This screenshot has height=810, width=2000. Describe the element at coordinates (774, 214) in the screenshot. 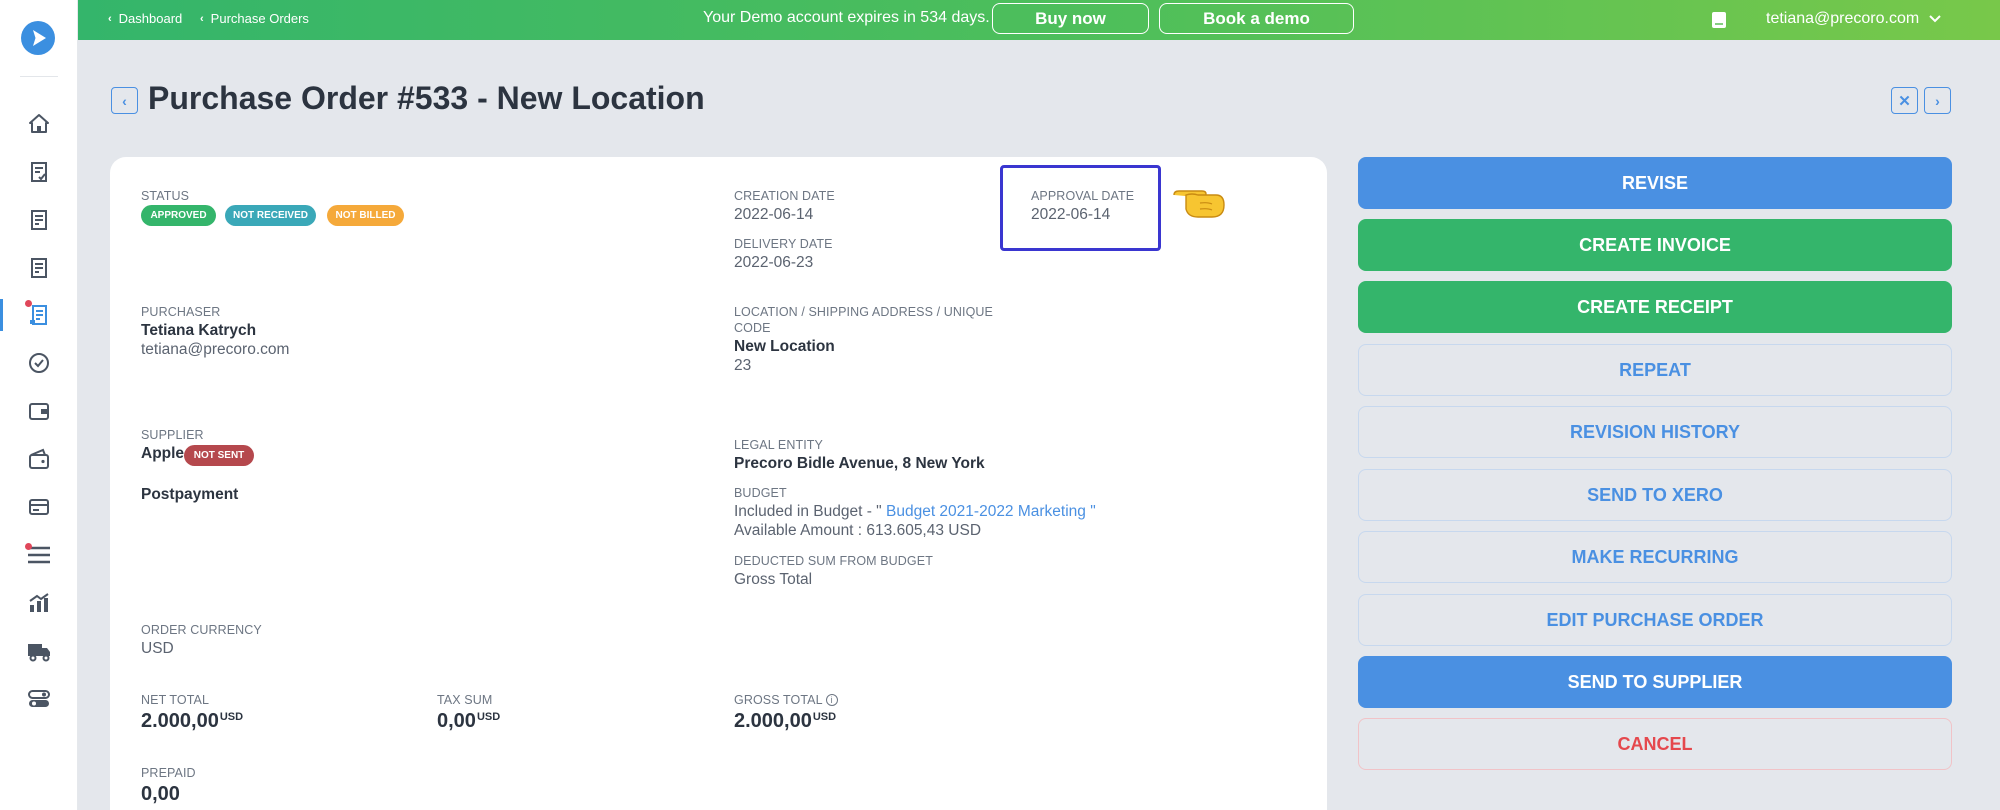

I see `creation-date-value: 2022-06-14` at that location.